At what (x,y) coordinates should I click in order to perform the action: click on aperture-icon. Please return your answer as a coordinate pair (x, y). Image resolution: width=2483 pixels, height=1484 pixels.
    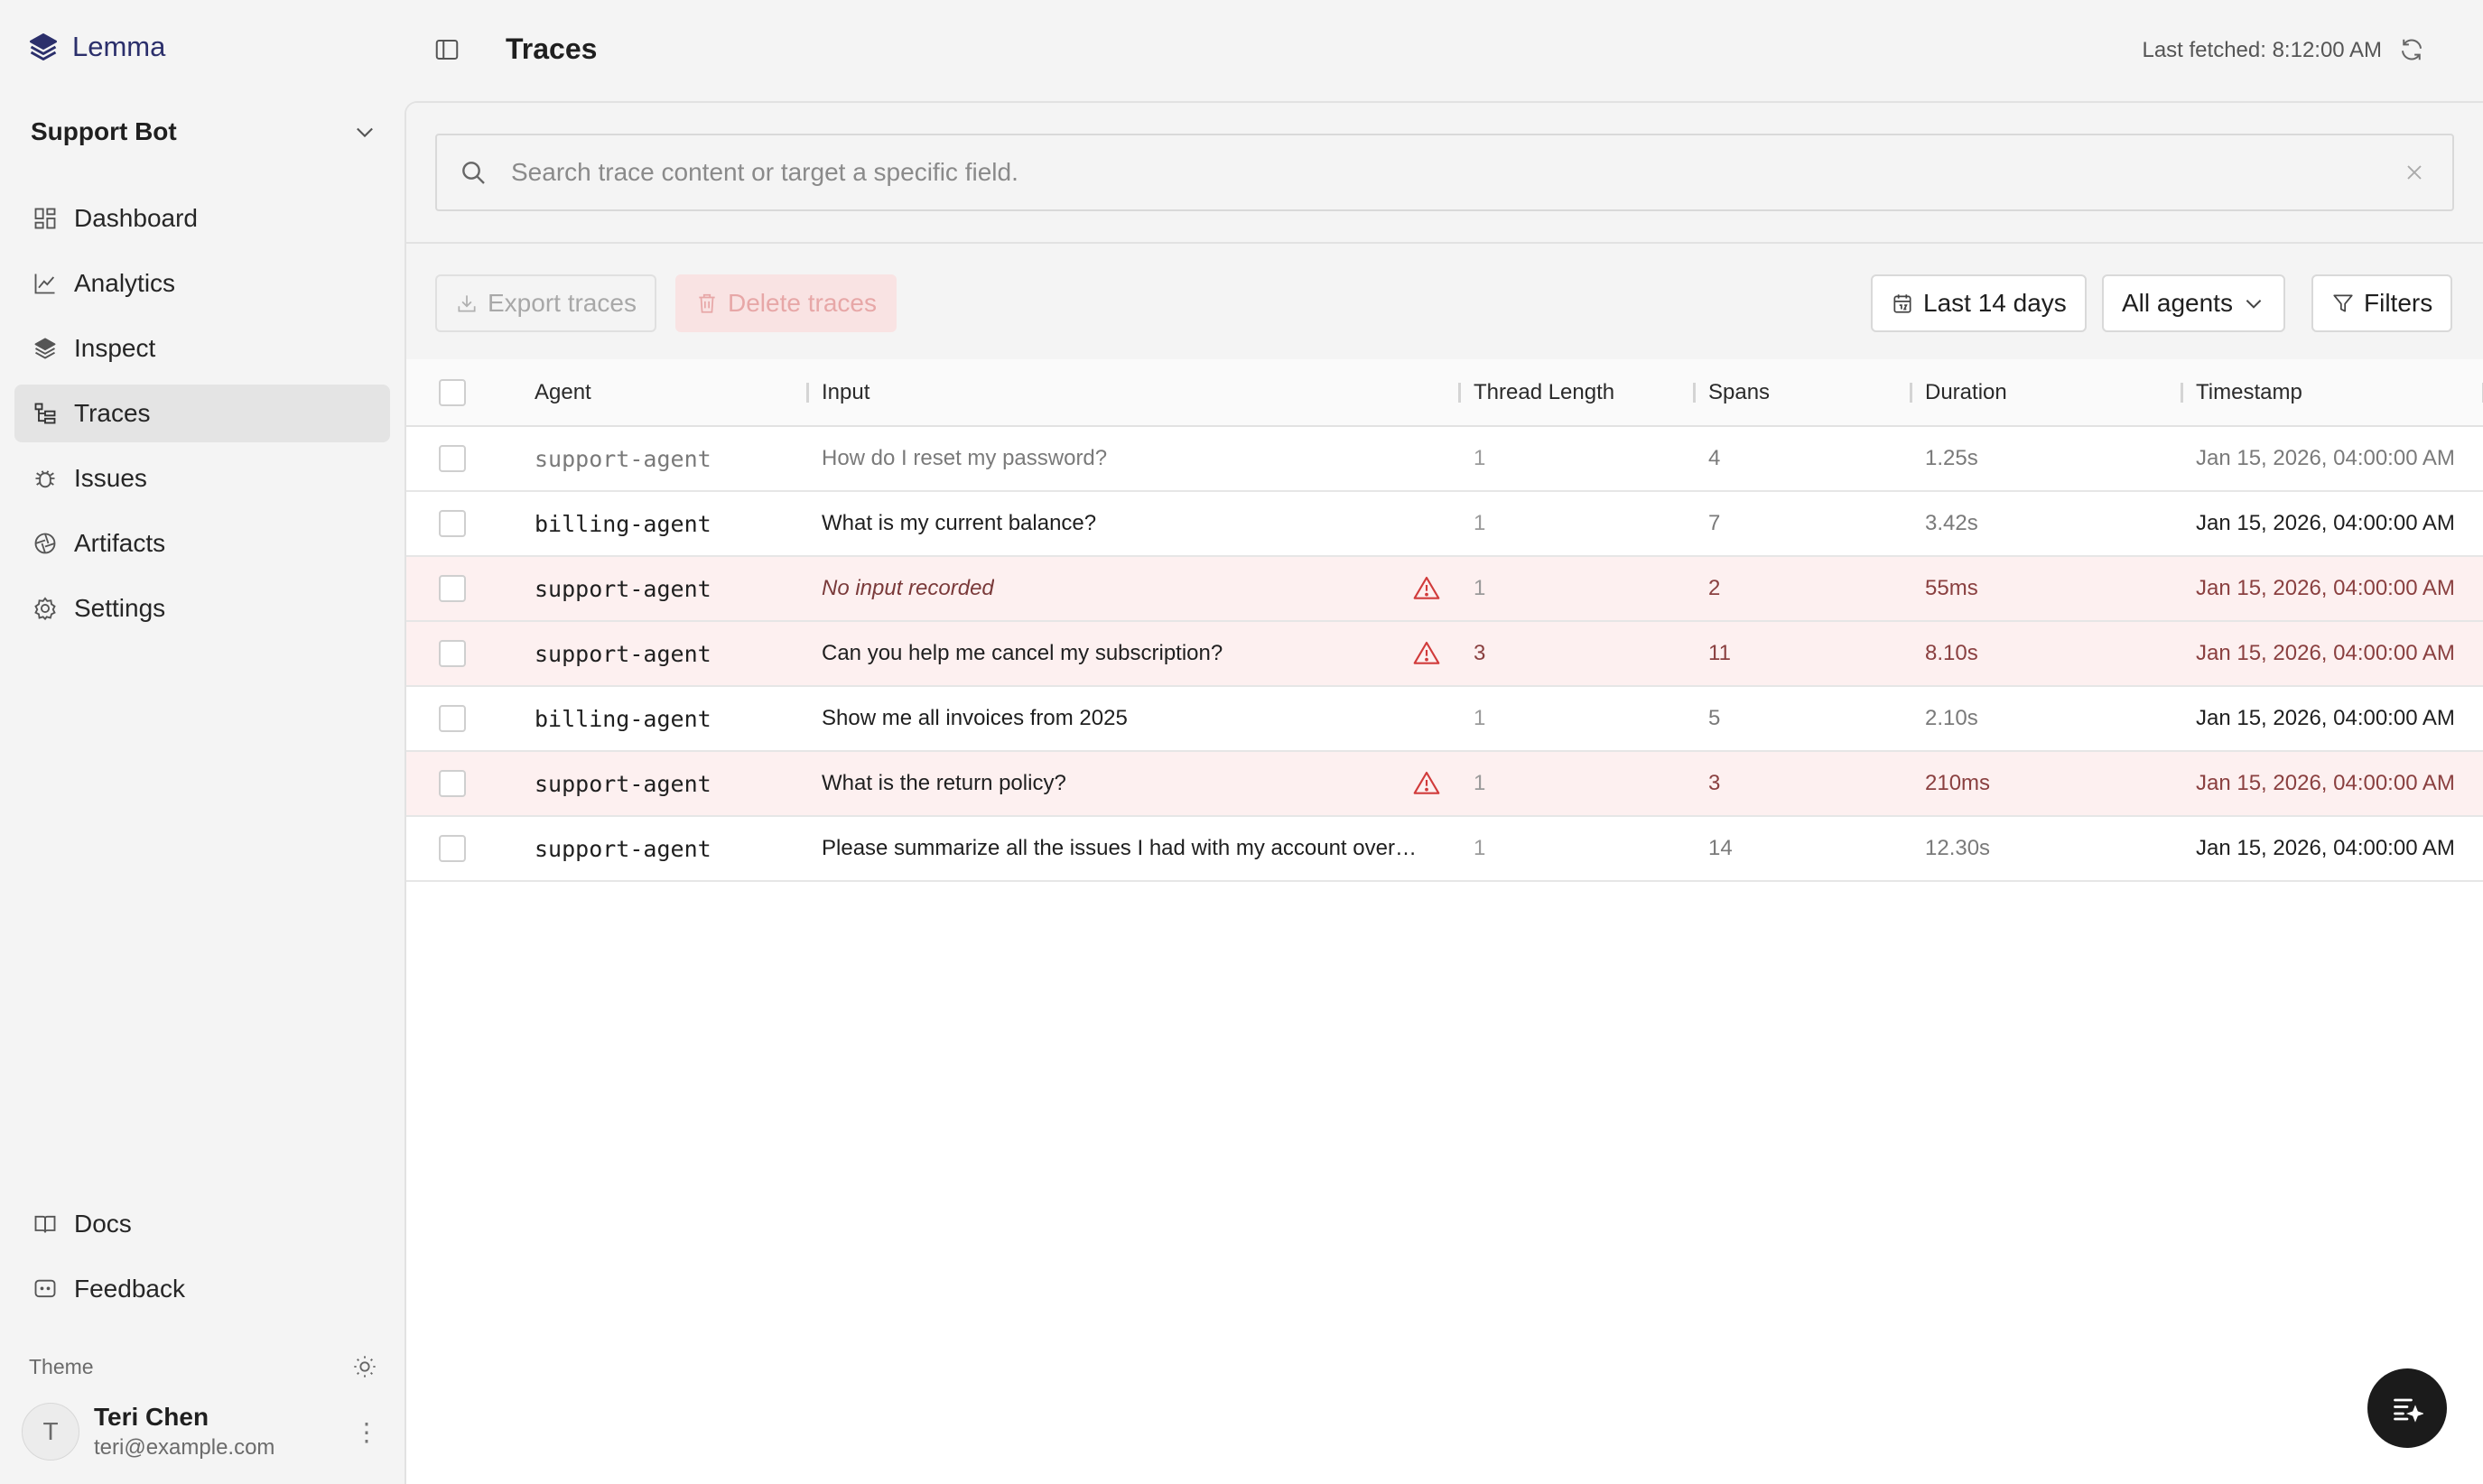
    Looking at the image, I should click on (45, 544).